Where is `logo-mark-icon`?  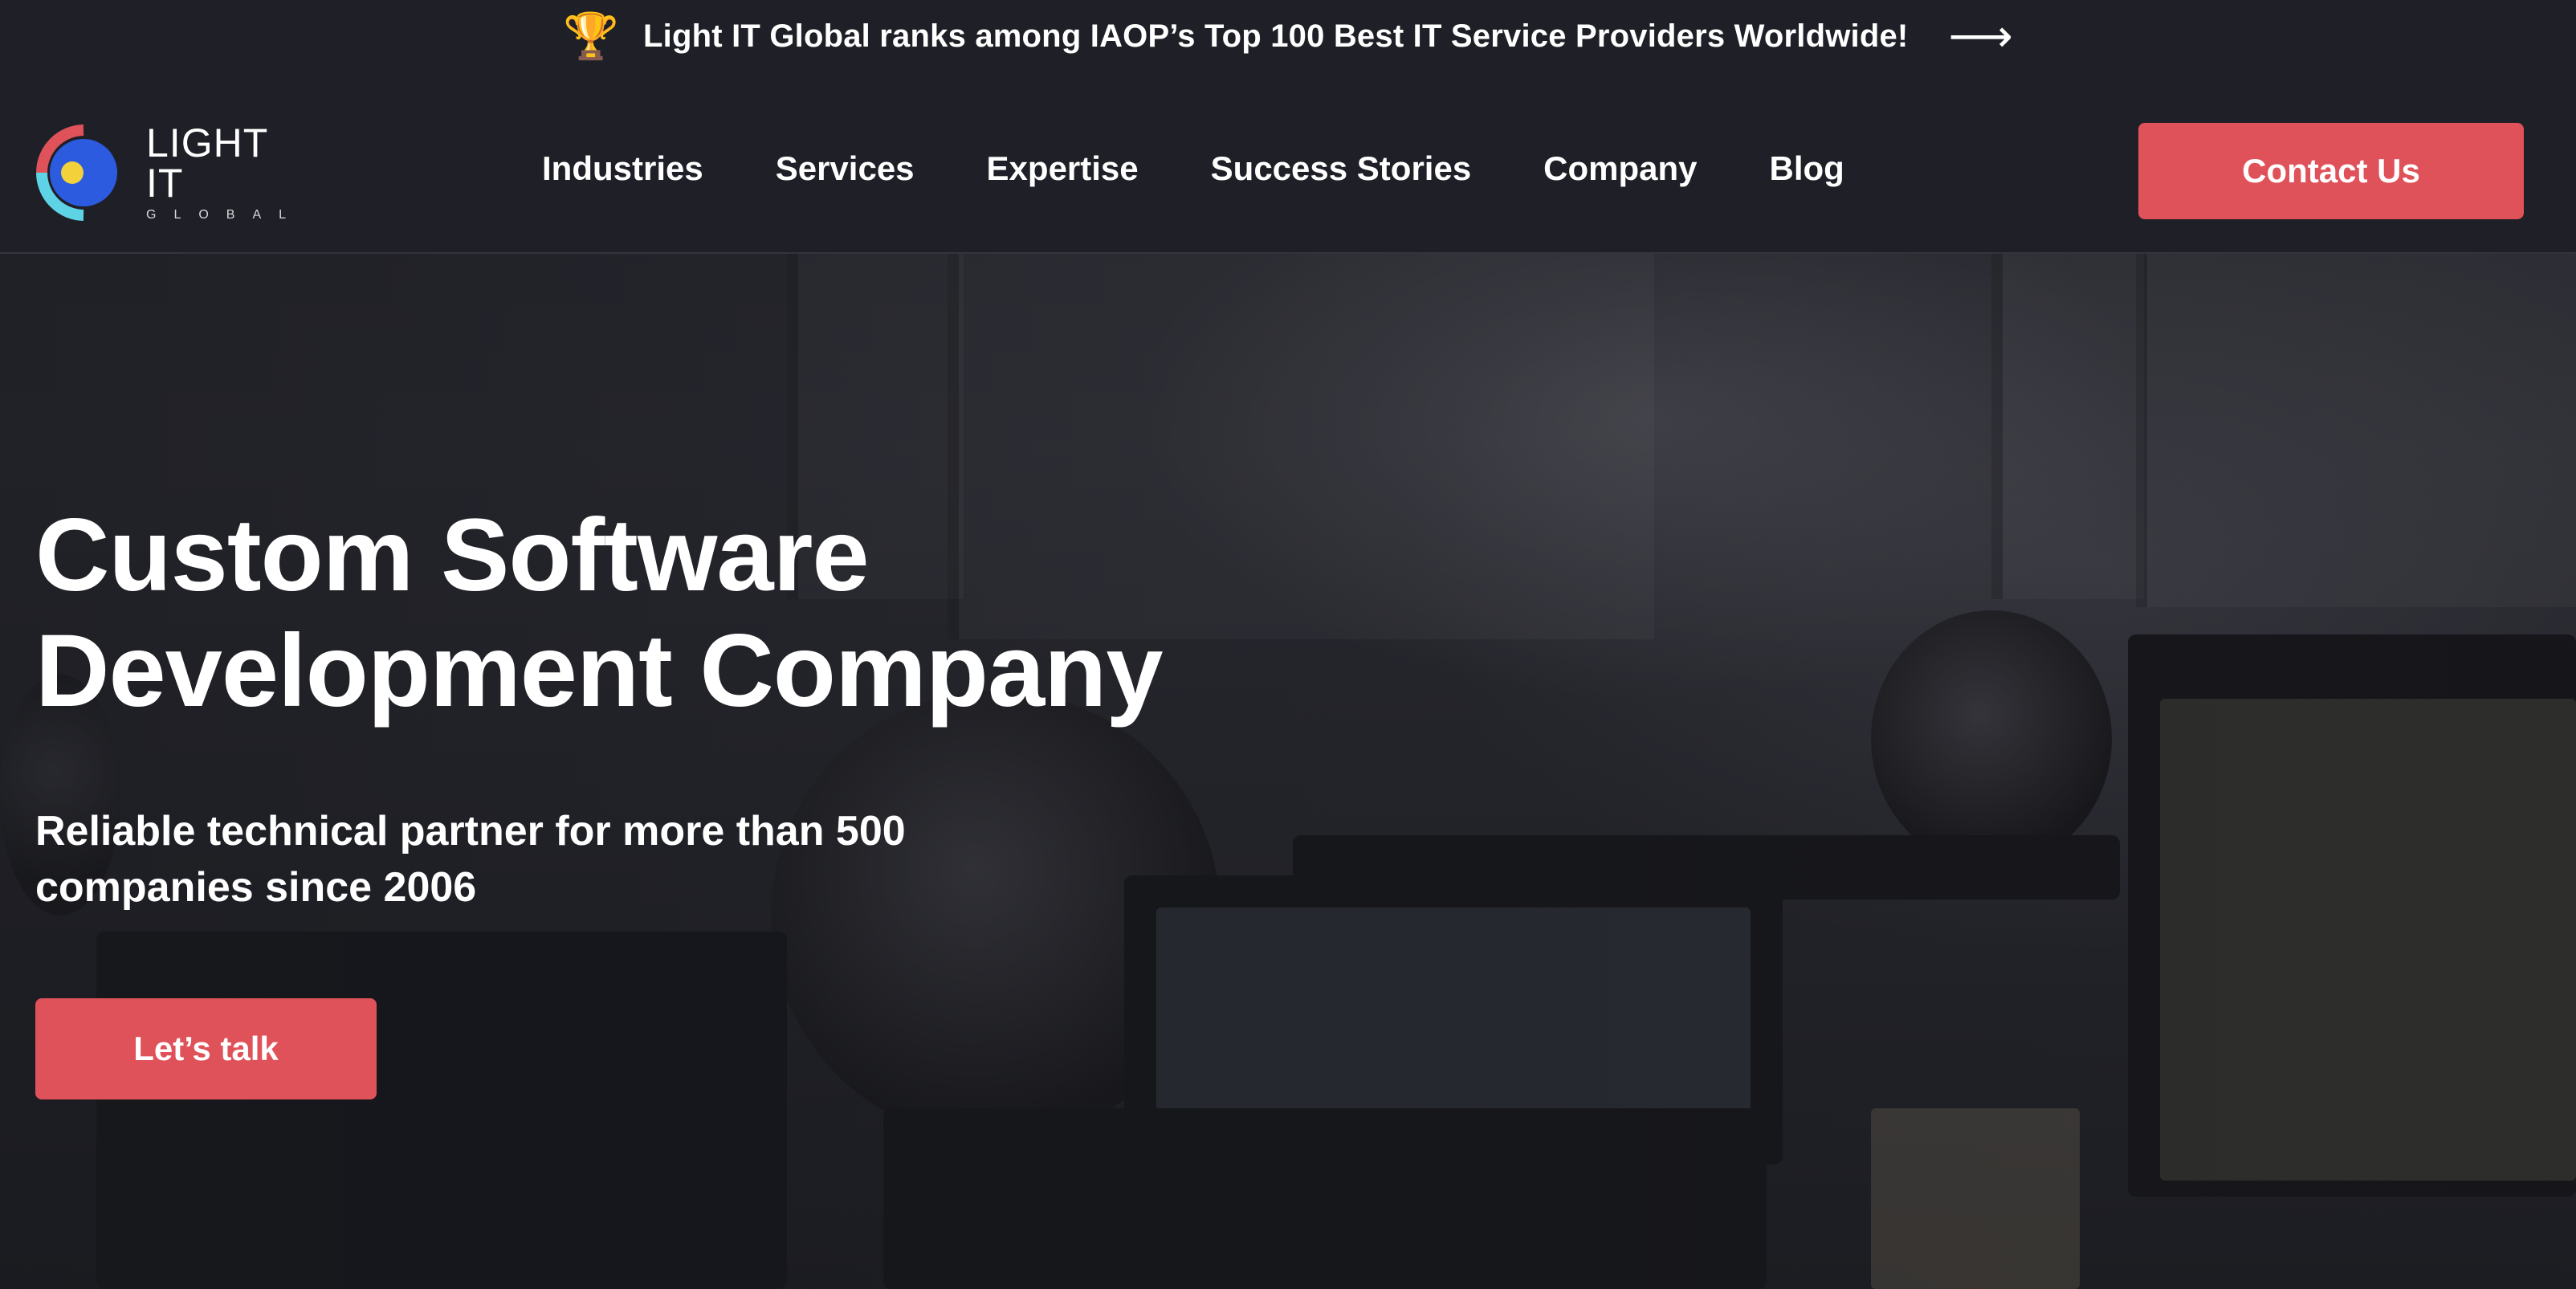 logo-mark-icon is located at coordinates (76, 172).